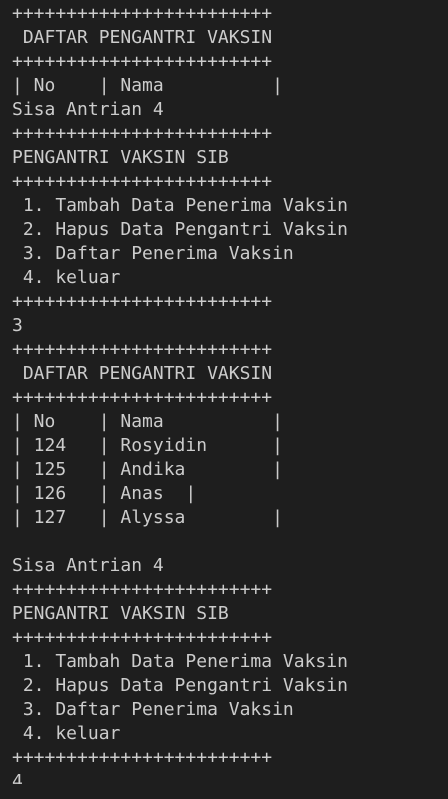 This screenshot has width=448, height=799. Describe the element at coordinates (17, 777) in the screenshot. I see `user-input-line: 4` at that location.